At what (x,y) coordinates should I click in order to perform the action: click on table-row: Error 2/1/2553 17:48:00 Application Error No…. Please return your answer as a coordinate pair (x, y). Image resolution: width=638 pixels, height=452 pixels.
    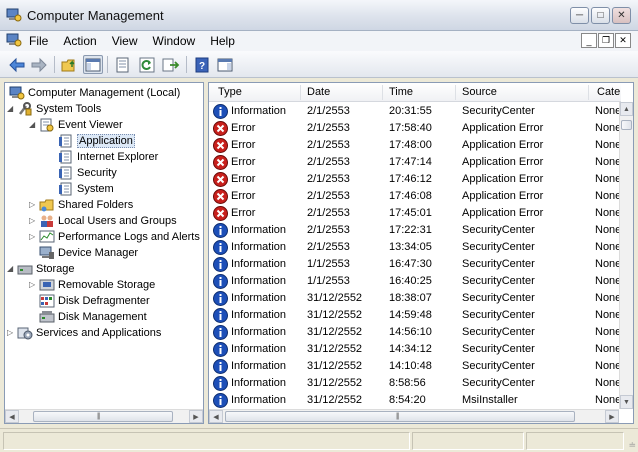
    Looking at the image, I should click on (415, 145).